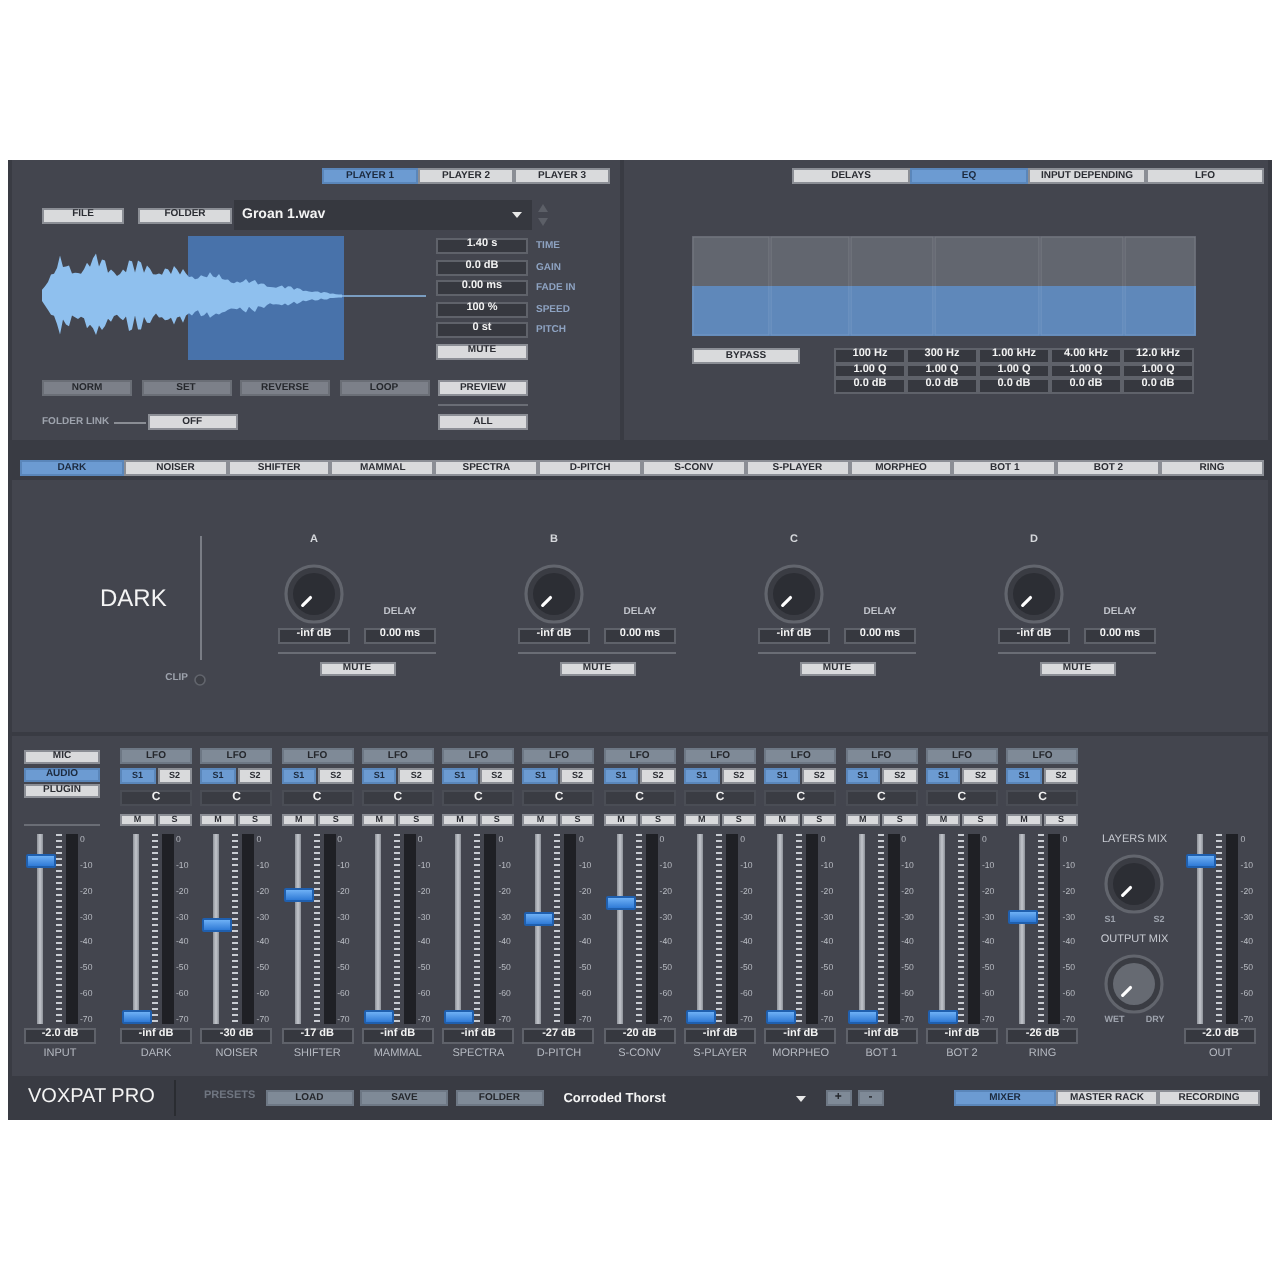 The image size is (1280, 1280). Describe the element at coordinates (92, 1098) in the screenshot. I see `product-name: VOXPAT PRO` at that location.